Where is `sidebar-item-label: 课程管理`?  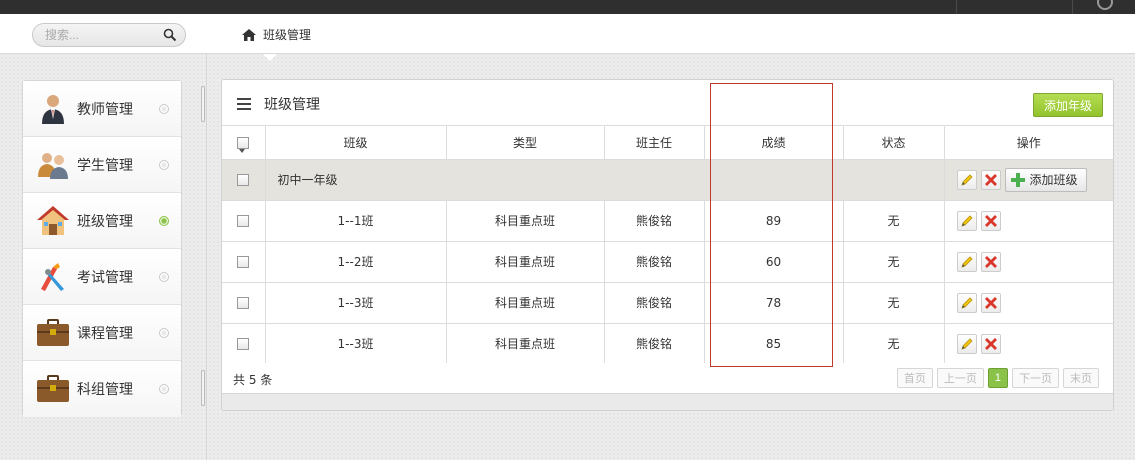 sidebar-item-label: 课程管理 is located at coordinates (105, 333).